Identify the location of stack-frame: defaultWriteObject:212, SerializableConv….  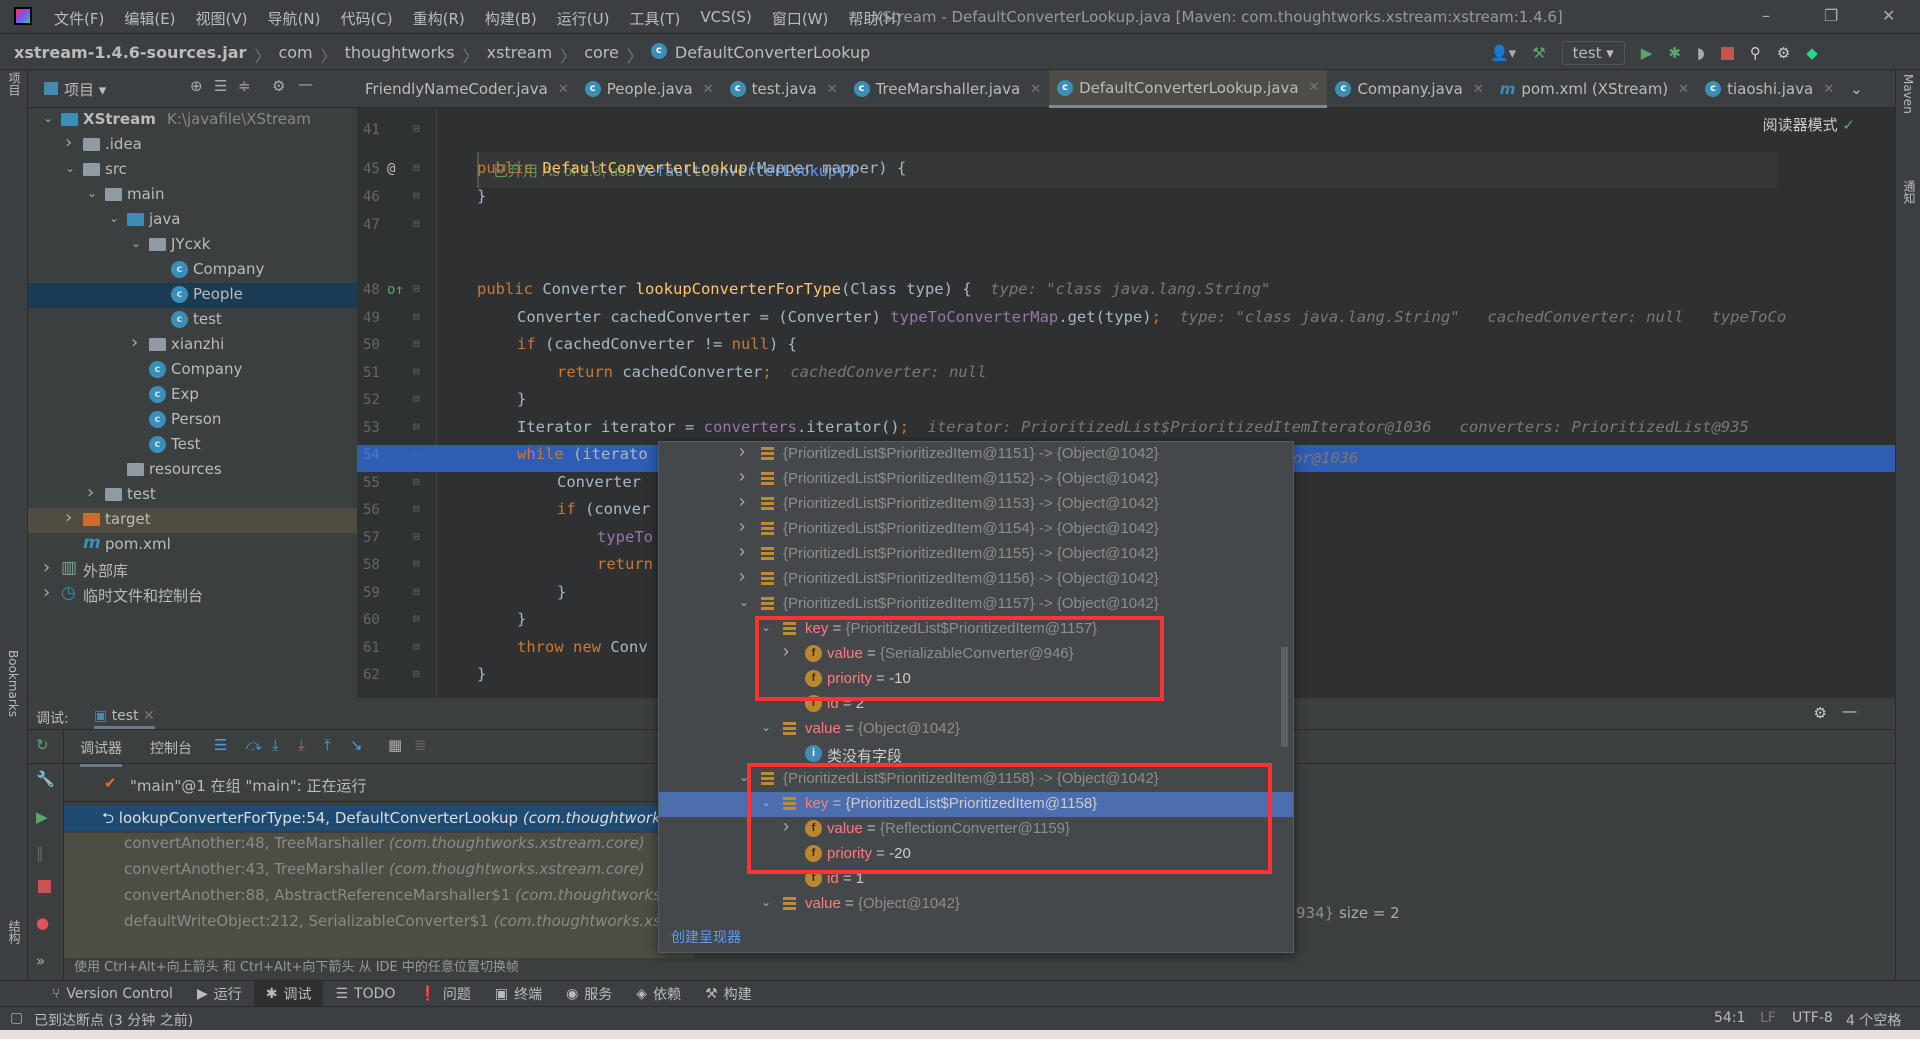
(379, 922).